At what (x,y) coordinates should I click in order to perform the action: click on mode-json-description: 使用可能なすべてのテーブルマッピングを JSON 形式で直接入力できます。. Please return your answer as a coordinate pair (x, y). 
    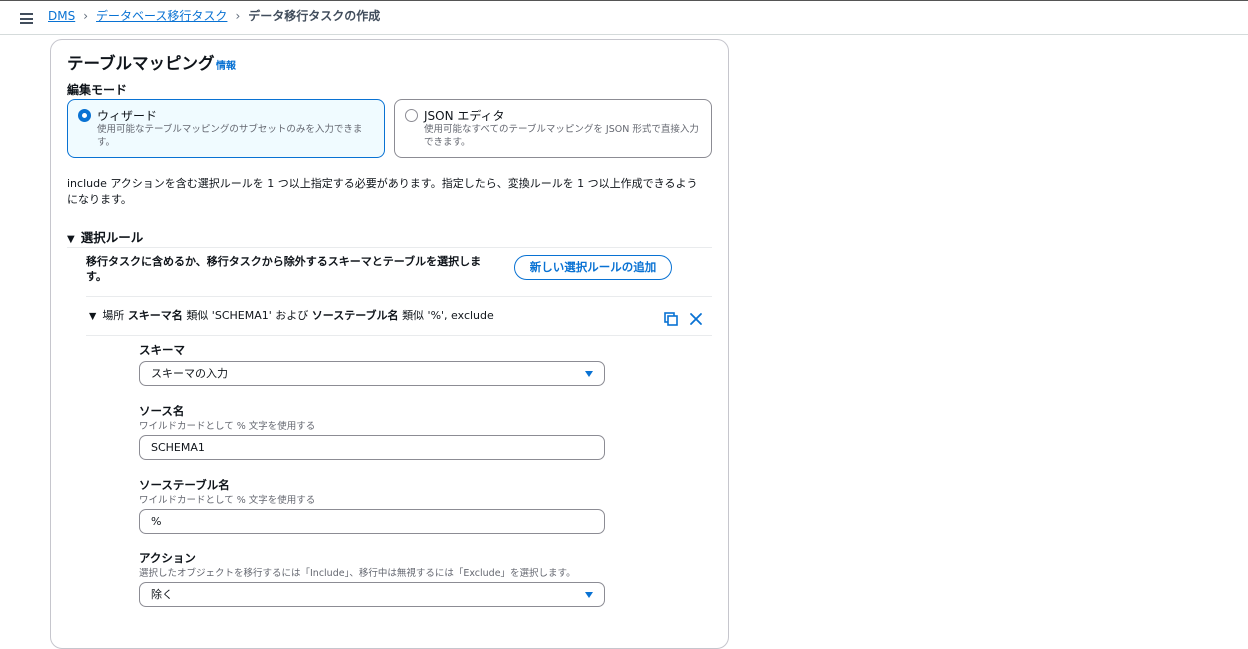
    Looking at the image, I should click on (561, 136).